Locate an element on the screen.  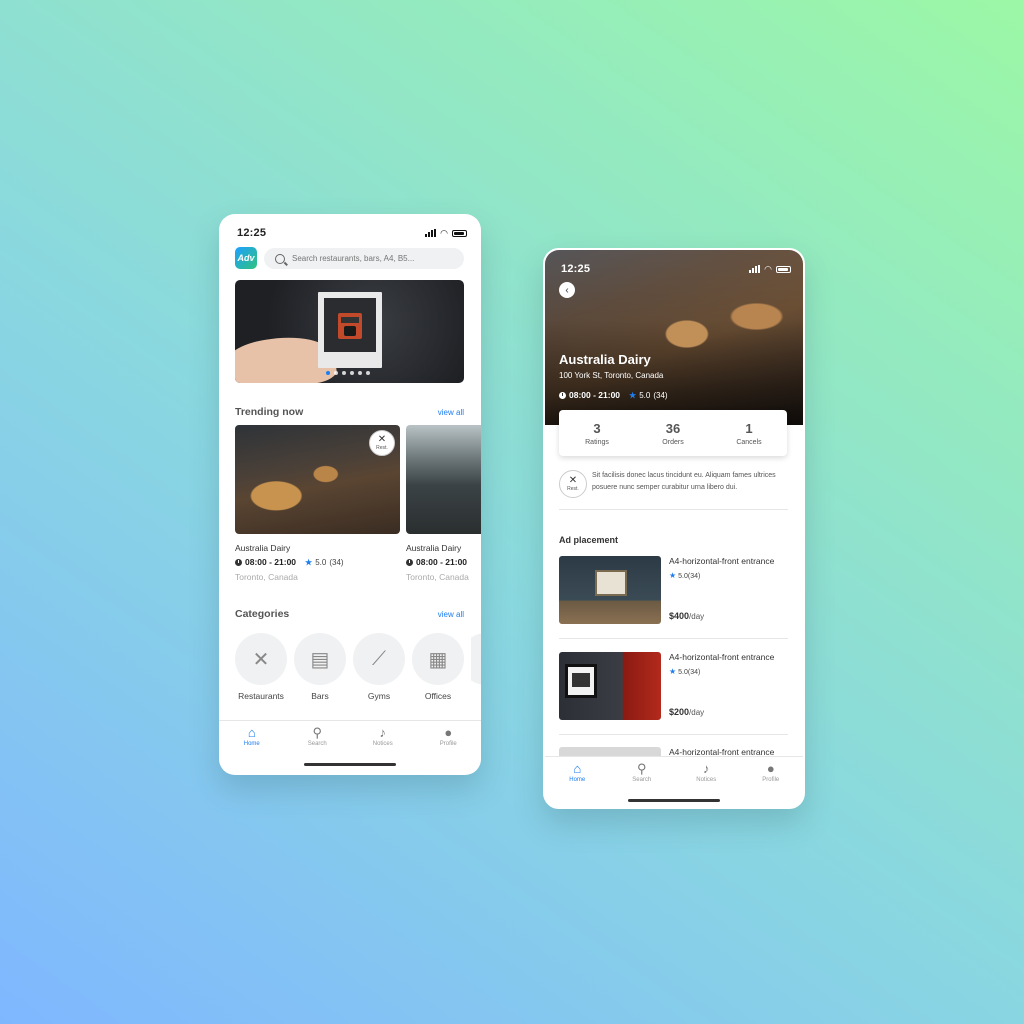
place-name: Australia Dairy is located at coordinates (434, 548).